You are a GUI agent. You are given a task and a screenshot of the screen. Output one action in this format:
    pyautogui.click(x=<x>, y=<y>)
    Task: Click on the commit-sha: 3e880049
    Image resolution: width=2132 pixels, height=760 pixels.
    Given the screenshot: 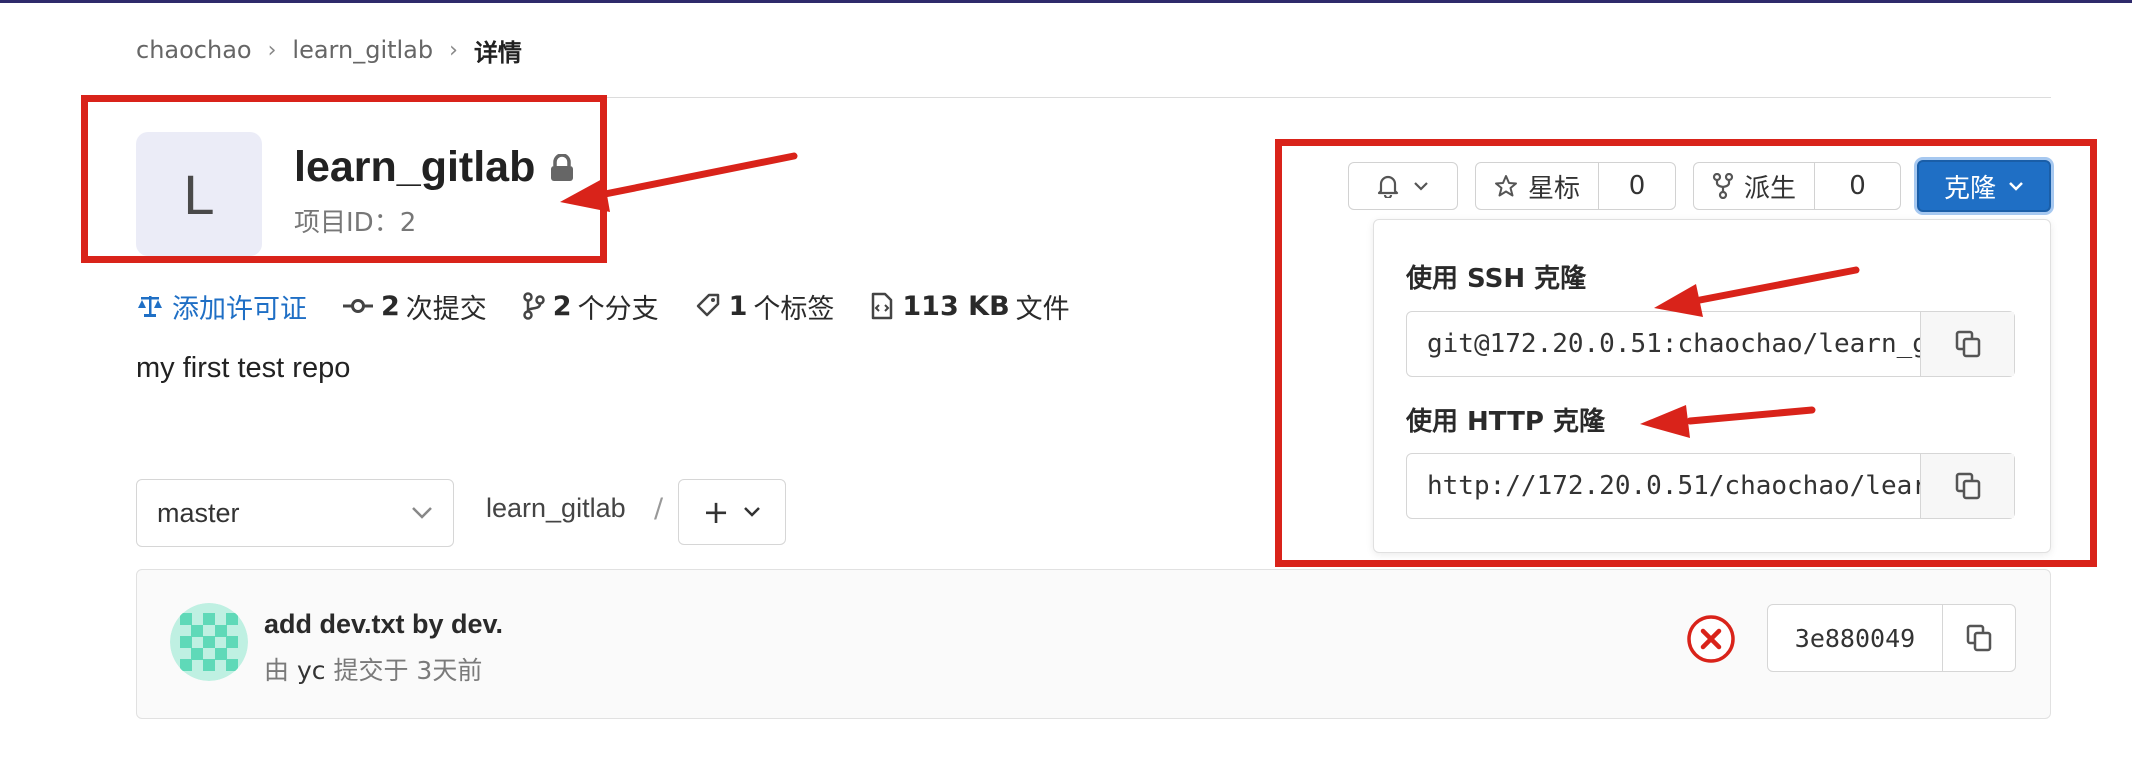 What is the action you would take?
    pyautogui.click(x=1855, y=638)
    